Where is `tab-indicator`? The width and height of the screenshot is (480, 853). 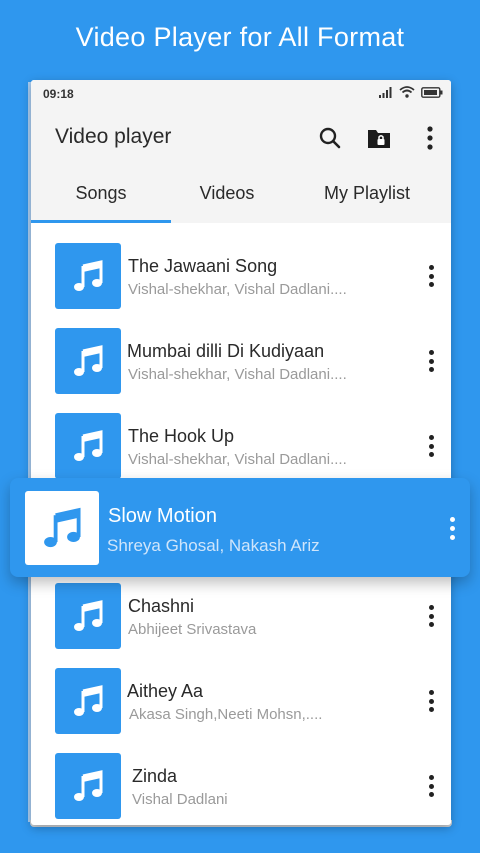 tab-indicator is located at coordinates (101, 221).